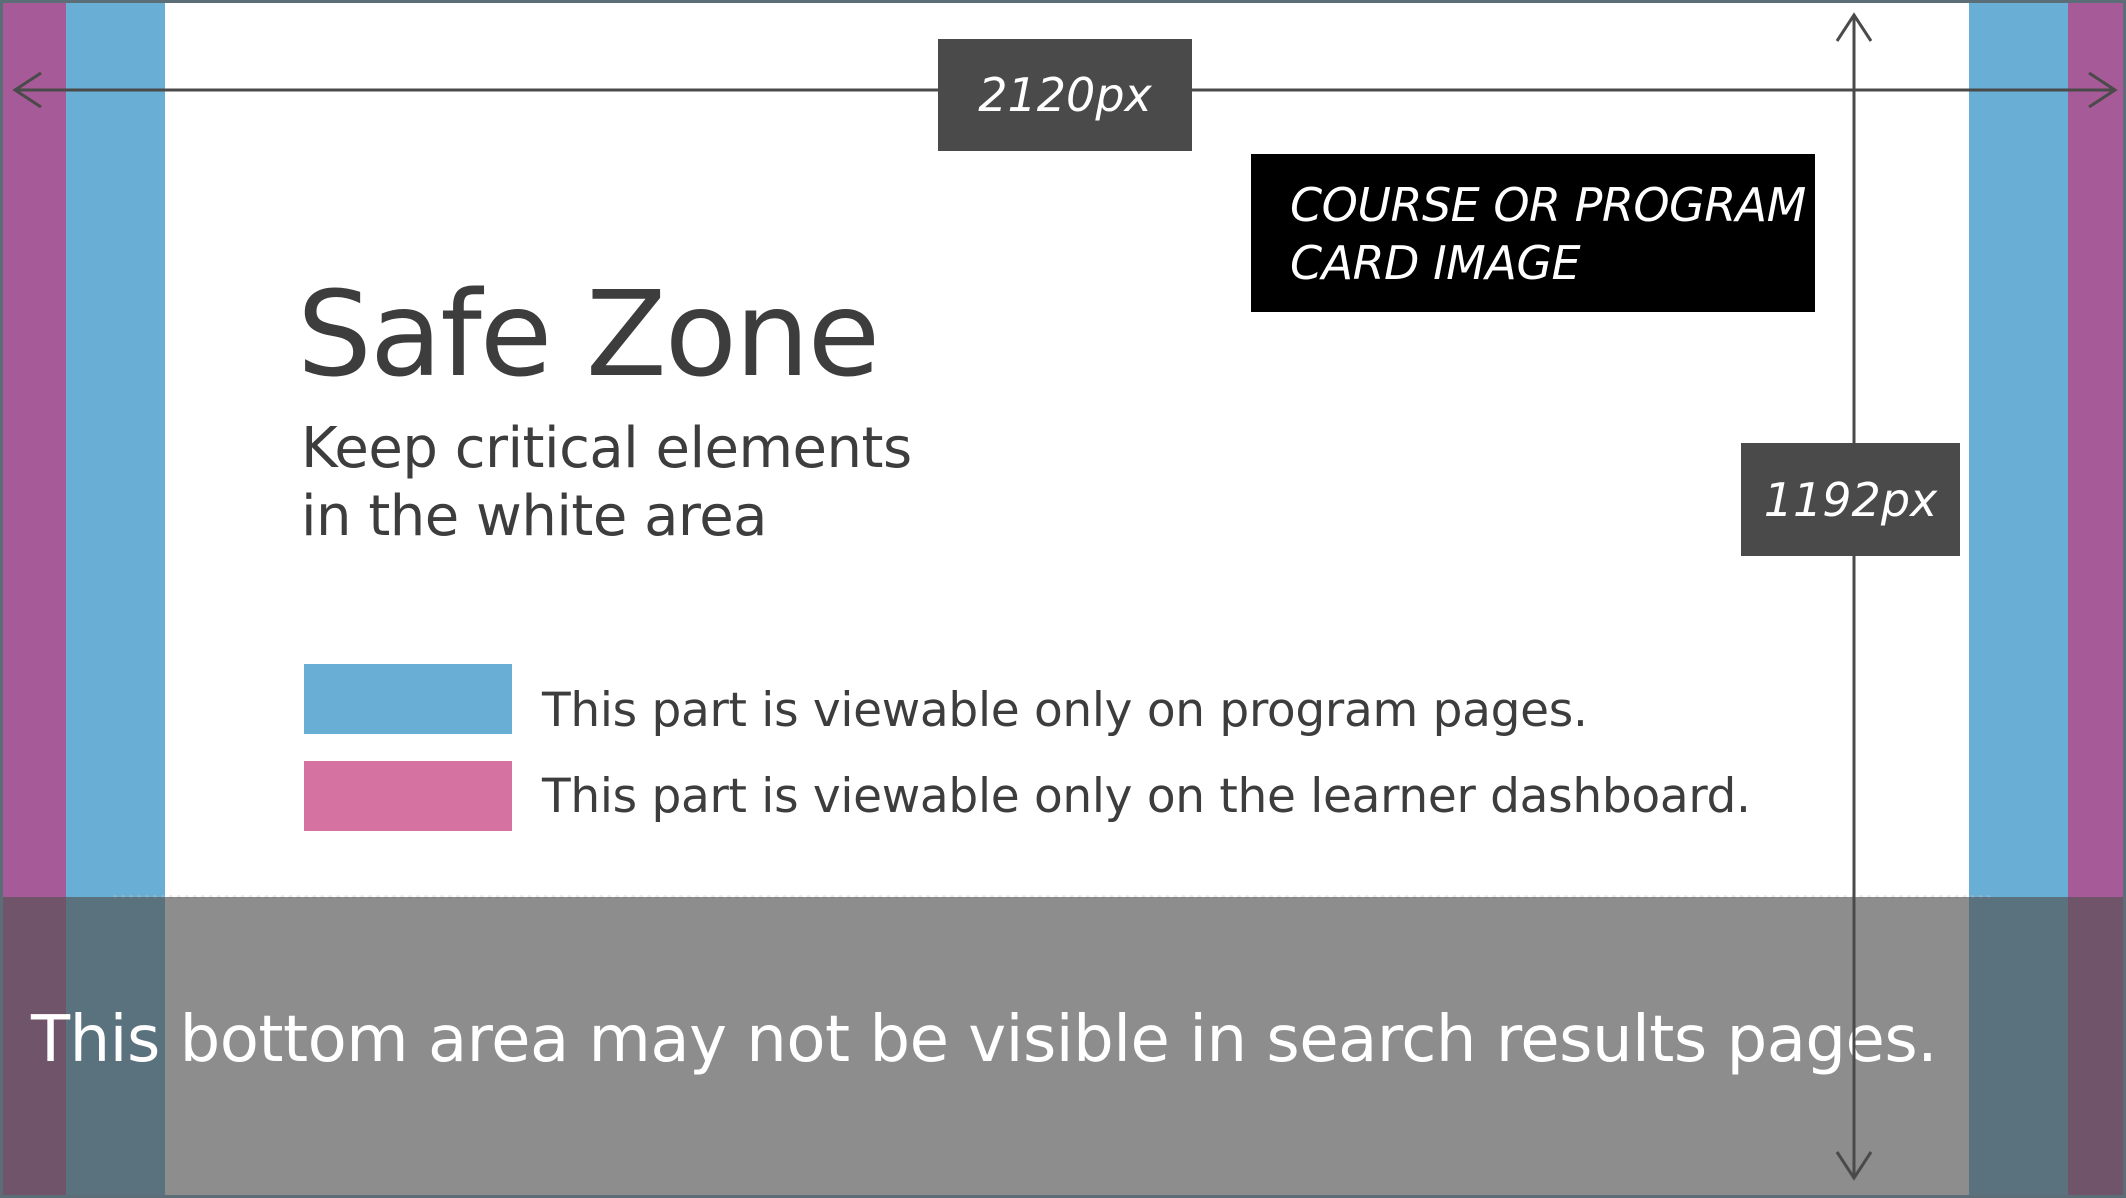 The height and width of the screenshot is (1198, 2126). What do you see at coordinates (1065, 95) in the screenshot?
I see `width-dimension-label: 2120px` at bounding box center [1065, 95].